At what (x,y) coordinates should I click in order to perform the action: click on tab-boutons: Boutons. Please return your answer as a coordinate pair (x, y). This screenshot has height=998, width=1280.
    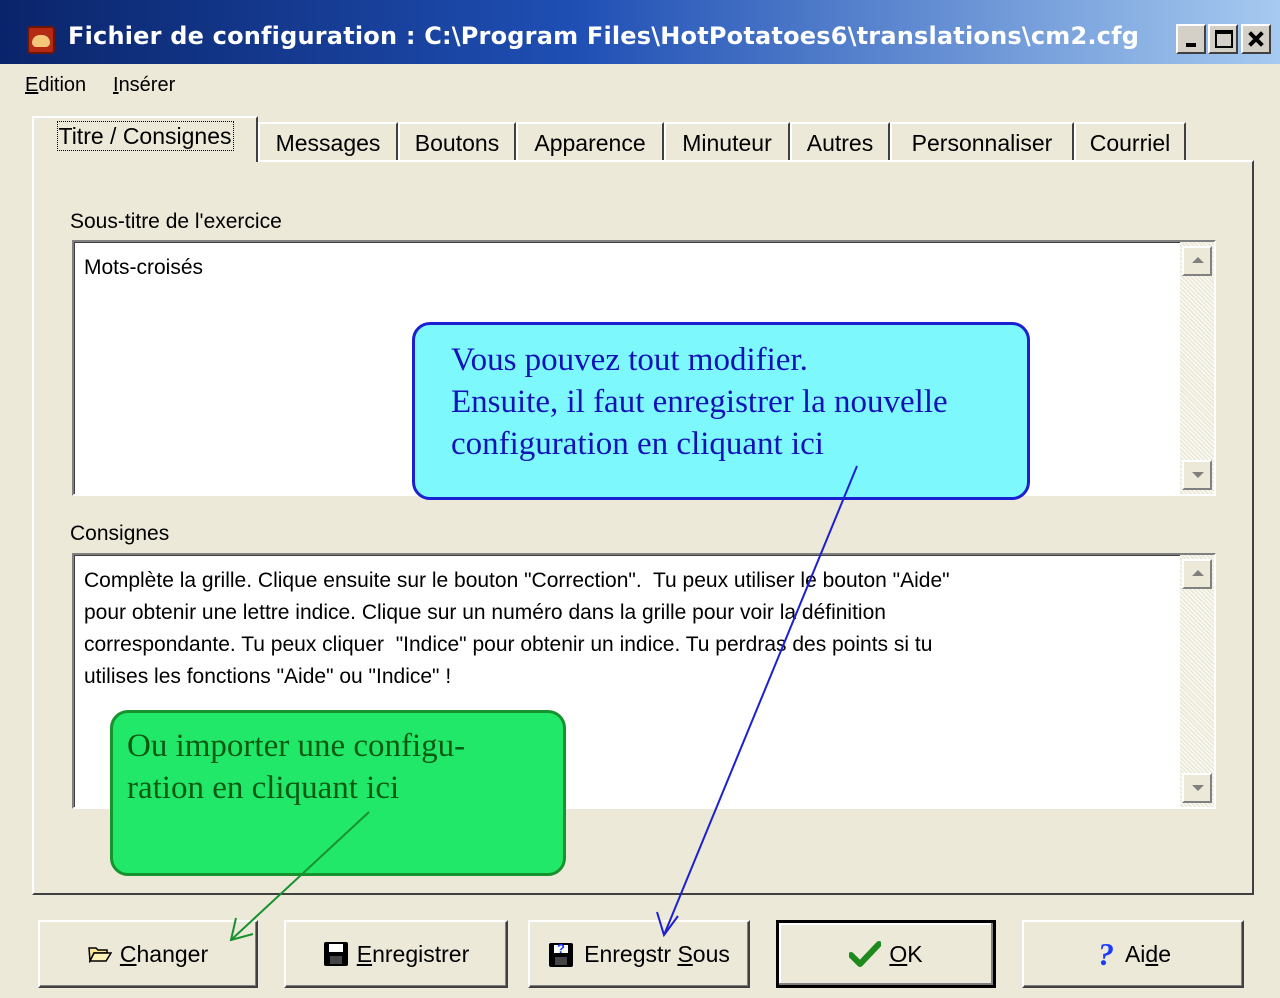
    Looking at the image, I should click on (457, 141).